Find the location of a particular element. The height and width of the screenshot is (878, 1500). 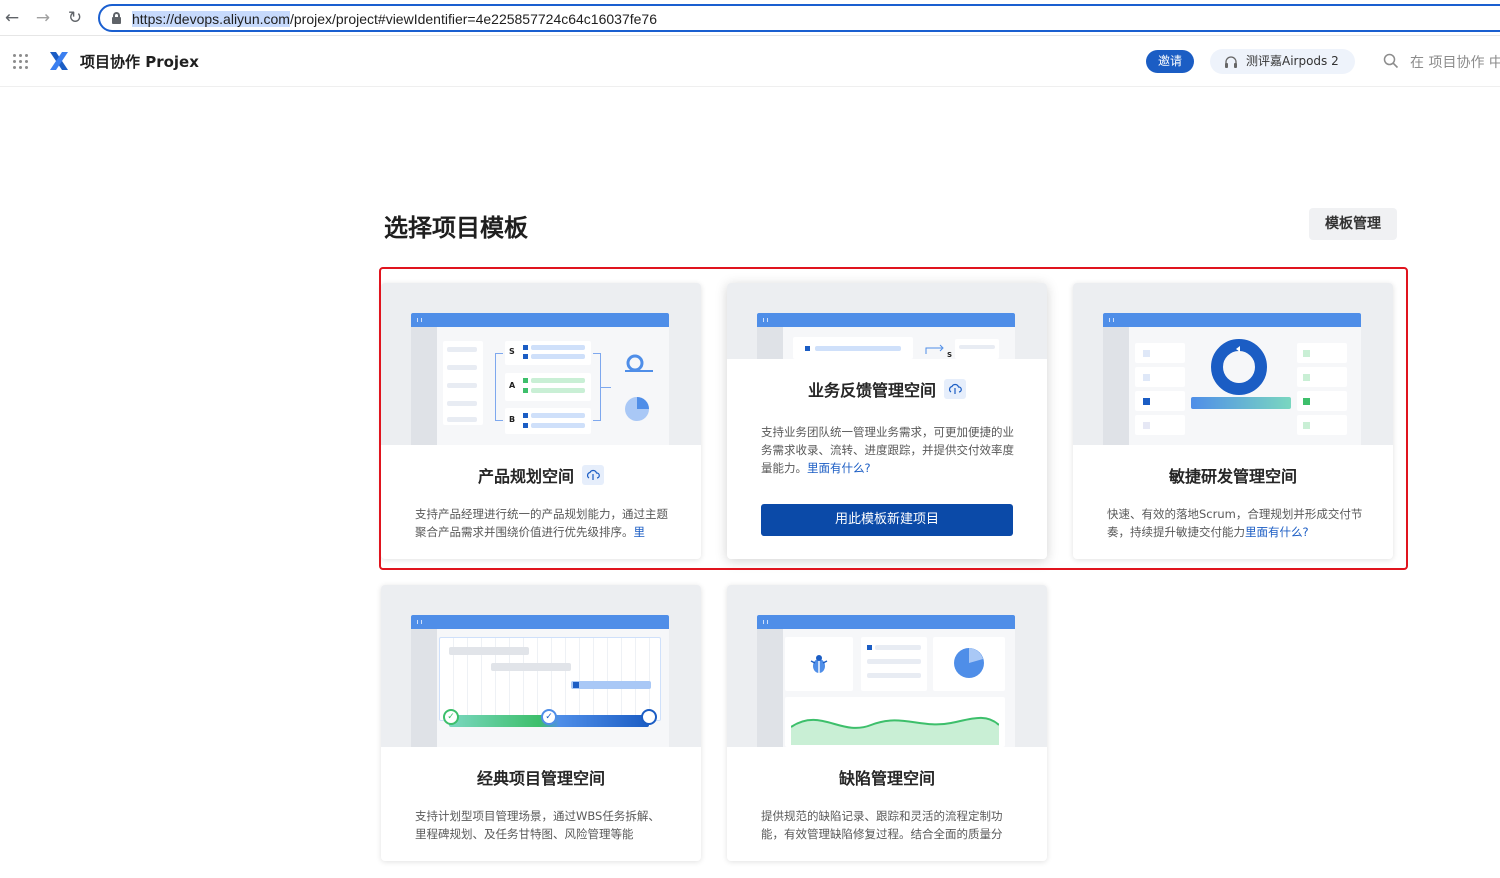

forward-arrow-icon: → is located at coordinates (43, 18).